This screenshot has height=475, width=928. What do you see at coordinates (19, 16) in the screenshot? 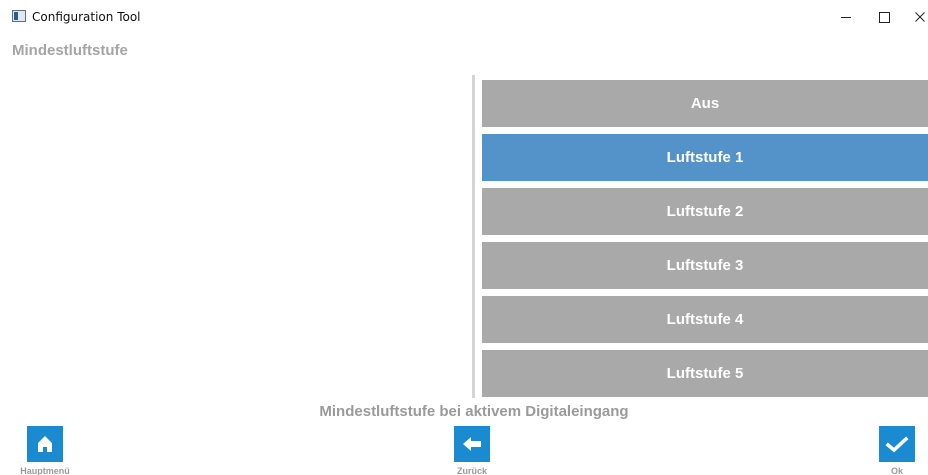
I see `app-icon` at bounding box center [19, 16].